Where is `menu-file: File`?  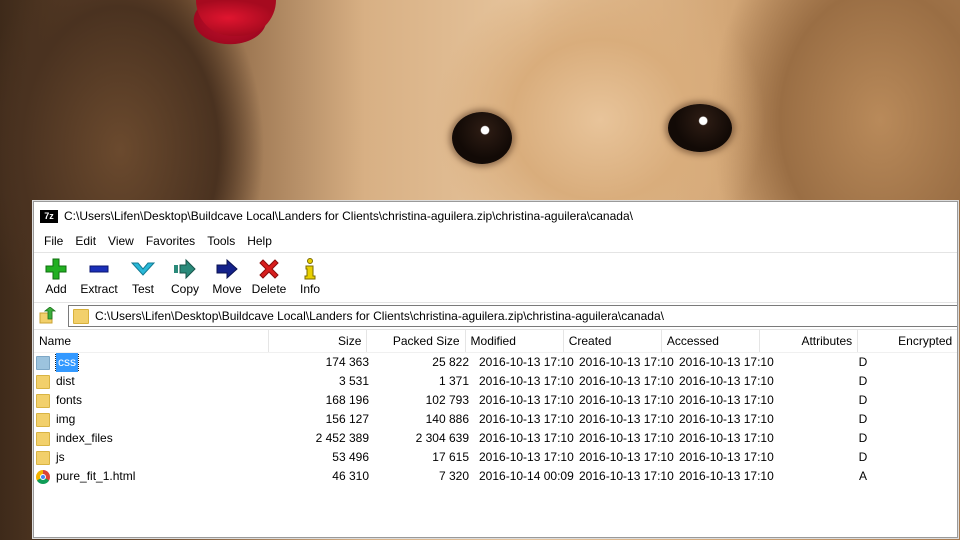
menu-file: File is located at coordinates (53, 241).